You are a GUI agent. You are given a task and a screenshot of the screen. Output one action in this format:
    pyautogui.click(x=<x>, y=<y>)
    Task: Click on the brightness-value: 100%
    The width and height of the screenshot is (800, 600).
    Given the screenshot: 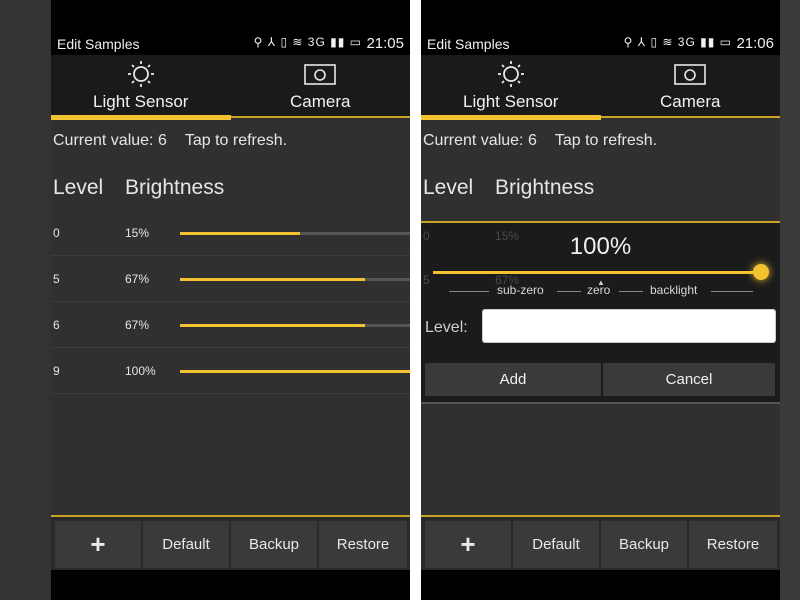 What is the action you would take?
    pyautogui.click(x=600, y=246)
    